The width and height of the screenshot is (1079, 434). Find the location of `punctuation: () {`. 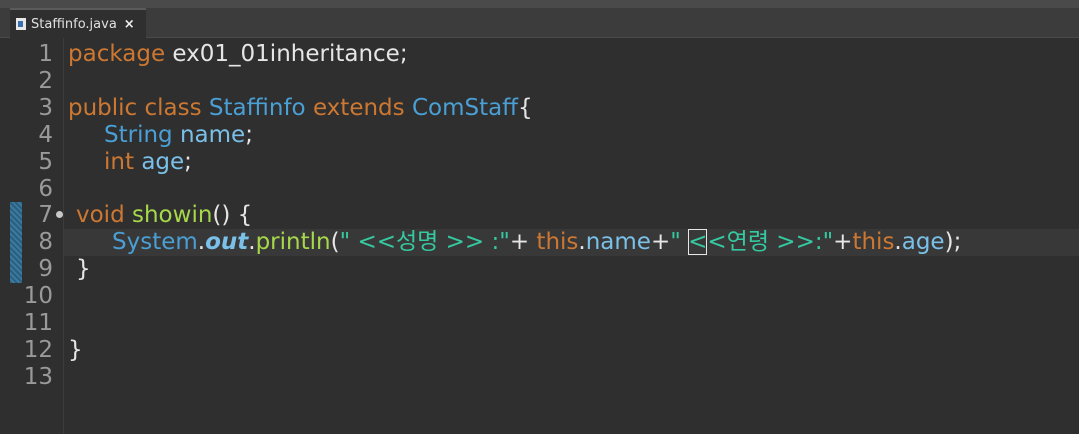

punctuation: () { is located at coordinates (232, 215).